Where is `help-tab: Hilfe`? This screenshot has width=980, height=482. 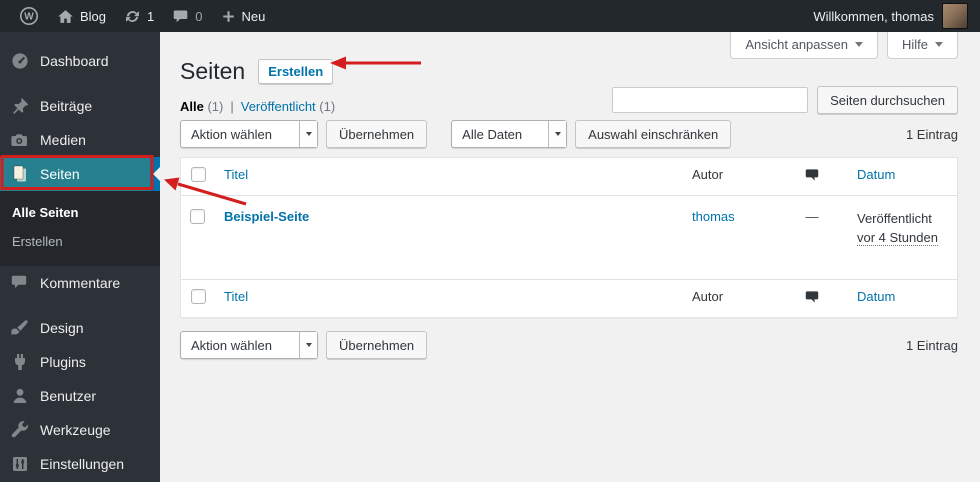 help-tab: Hilfe is located at coordinates (922, 45).